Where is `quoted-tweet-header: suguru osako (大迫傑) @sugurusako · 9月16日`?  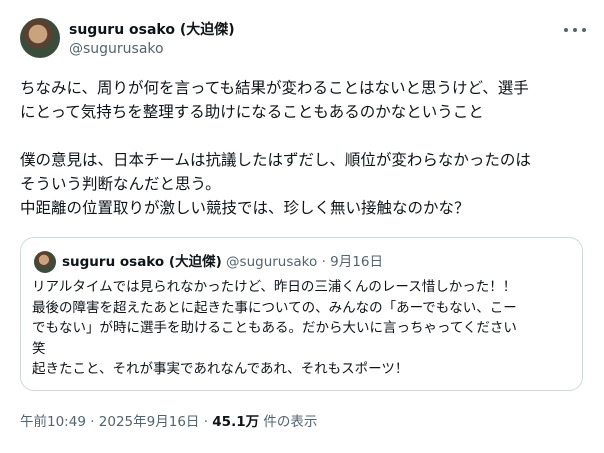 quoted-tweet-header: suguru osako (大迫傑) @sugurusako · 9月16日 is located at coordinates (222, 262).